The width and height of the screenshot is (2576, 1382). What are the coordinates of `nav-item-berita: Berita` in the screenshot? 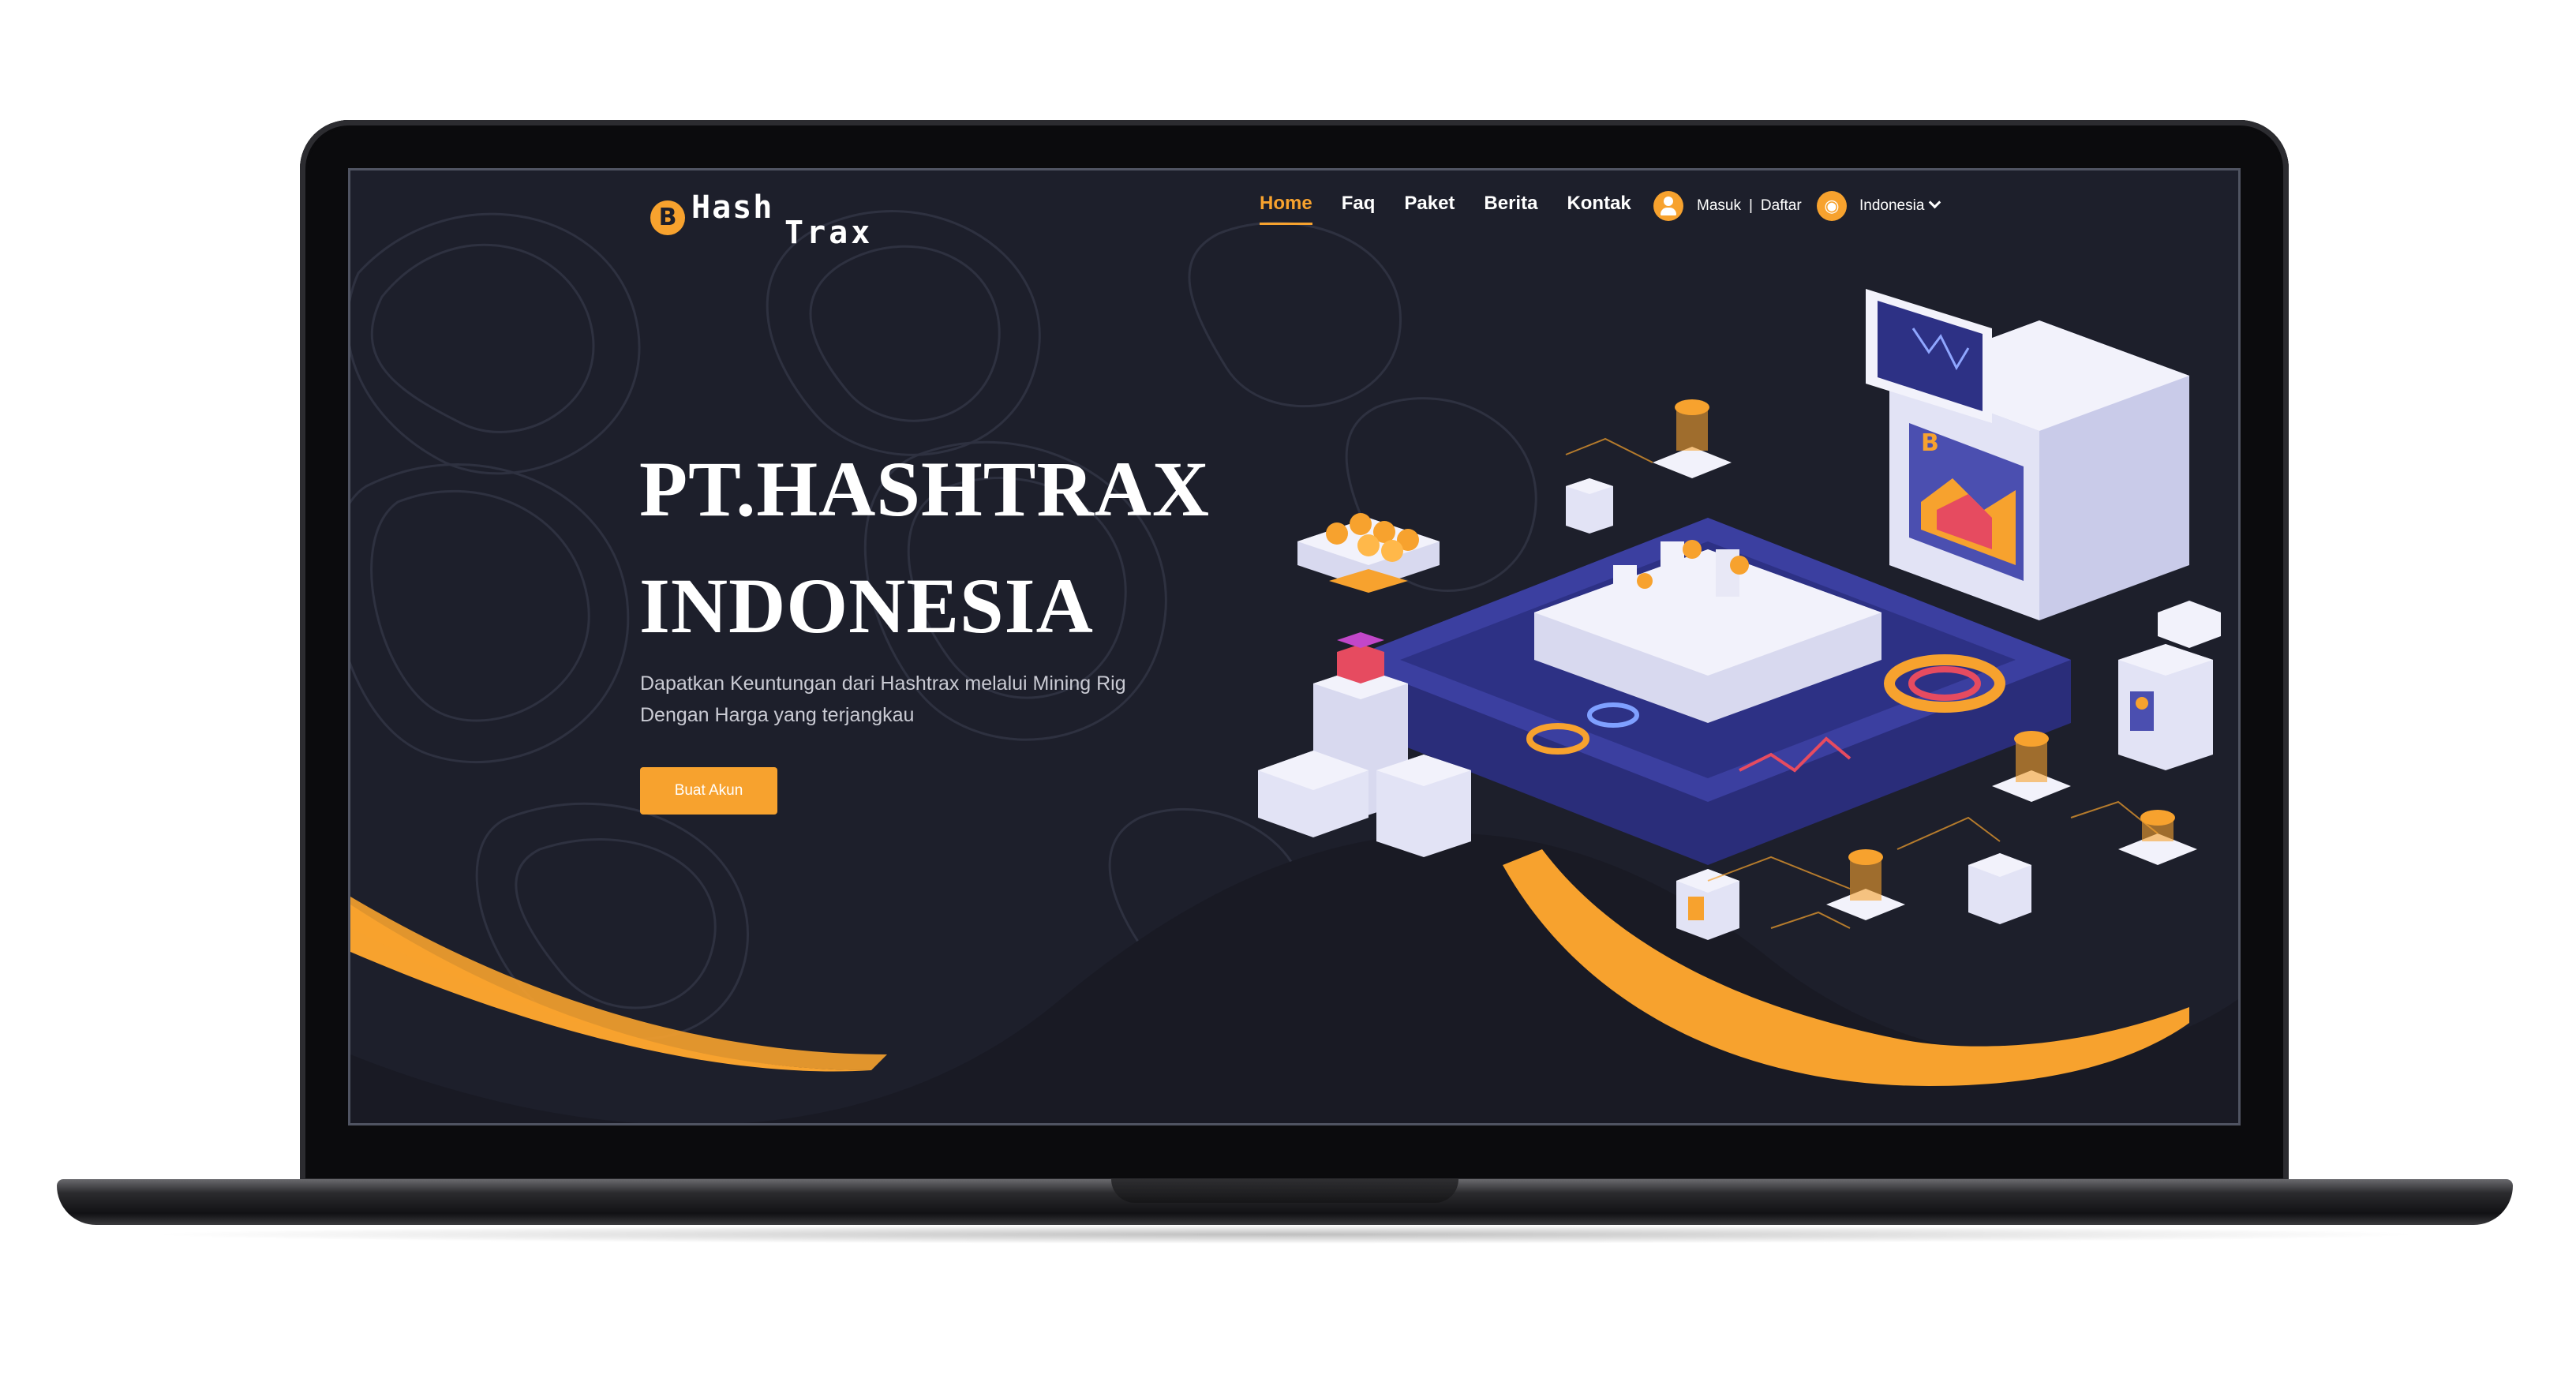 It's located at (1510, 209).